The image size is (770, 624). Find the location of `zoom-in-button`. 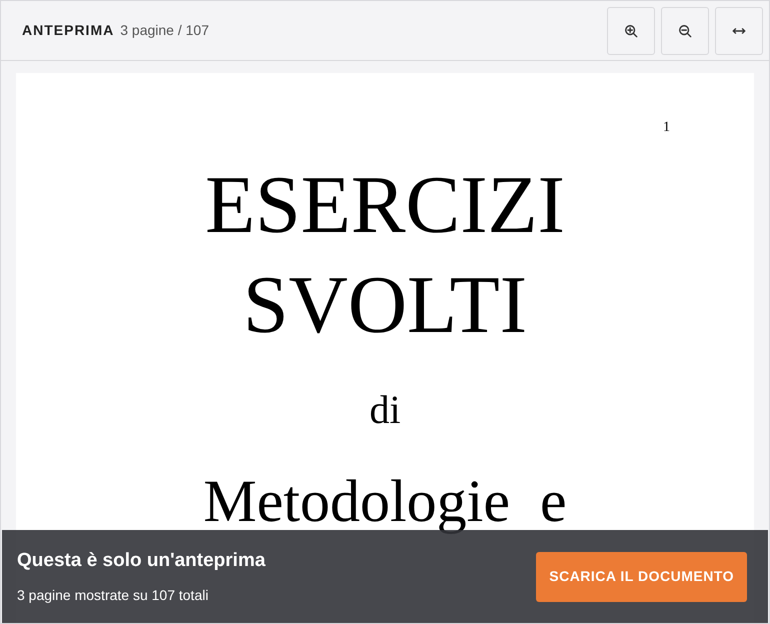

zoom-in-button is located at coordinates (631, 30).